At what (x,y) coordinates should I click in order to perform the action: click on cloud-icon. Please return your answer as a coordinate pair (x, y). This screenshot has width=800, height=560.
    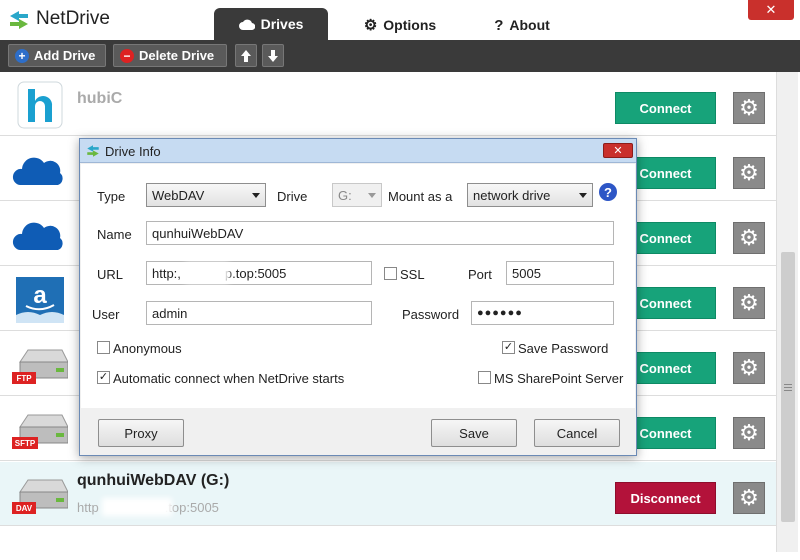
    Looking at the image, I should click on (246, 24).